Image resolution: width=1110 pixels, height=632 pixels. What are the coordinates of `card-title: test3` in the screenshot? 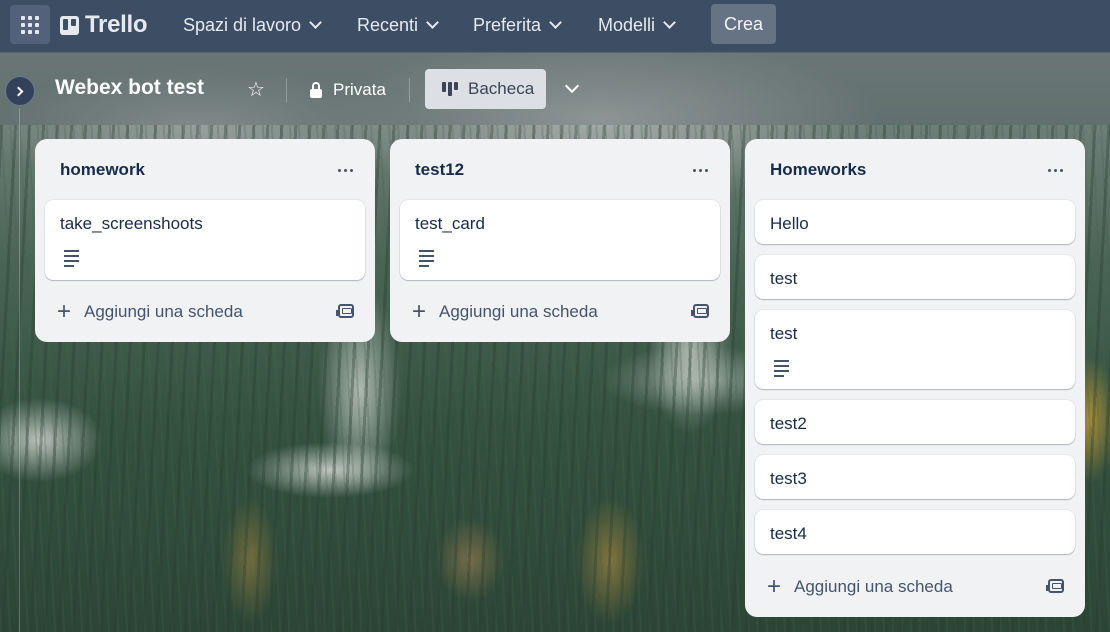 It's located at (788, 478).